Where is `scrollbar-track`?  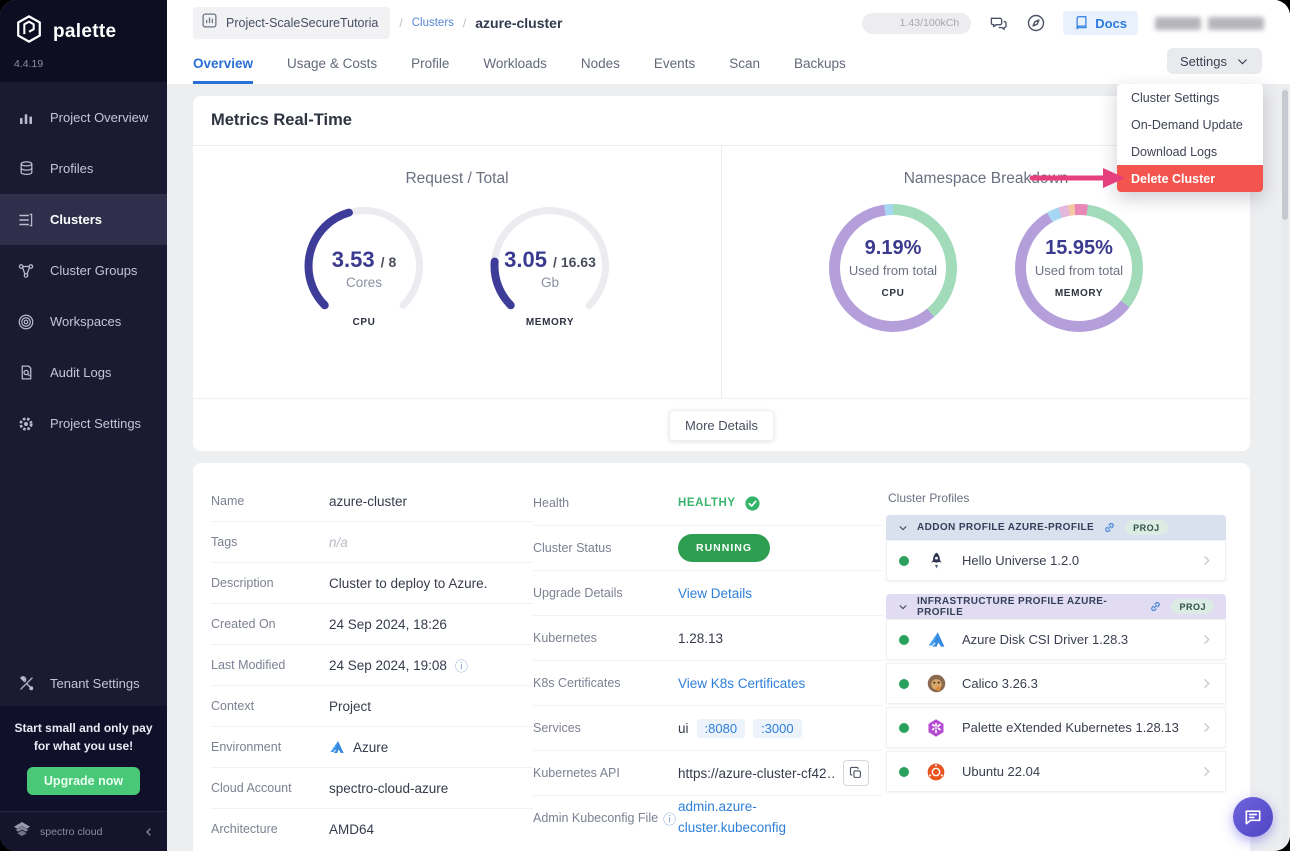 scrollbar-track is located at coordinates (1285, 466).